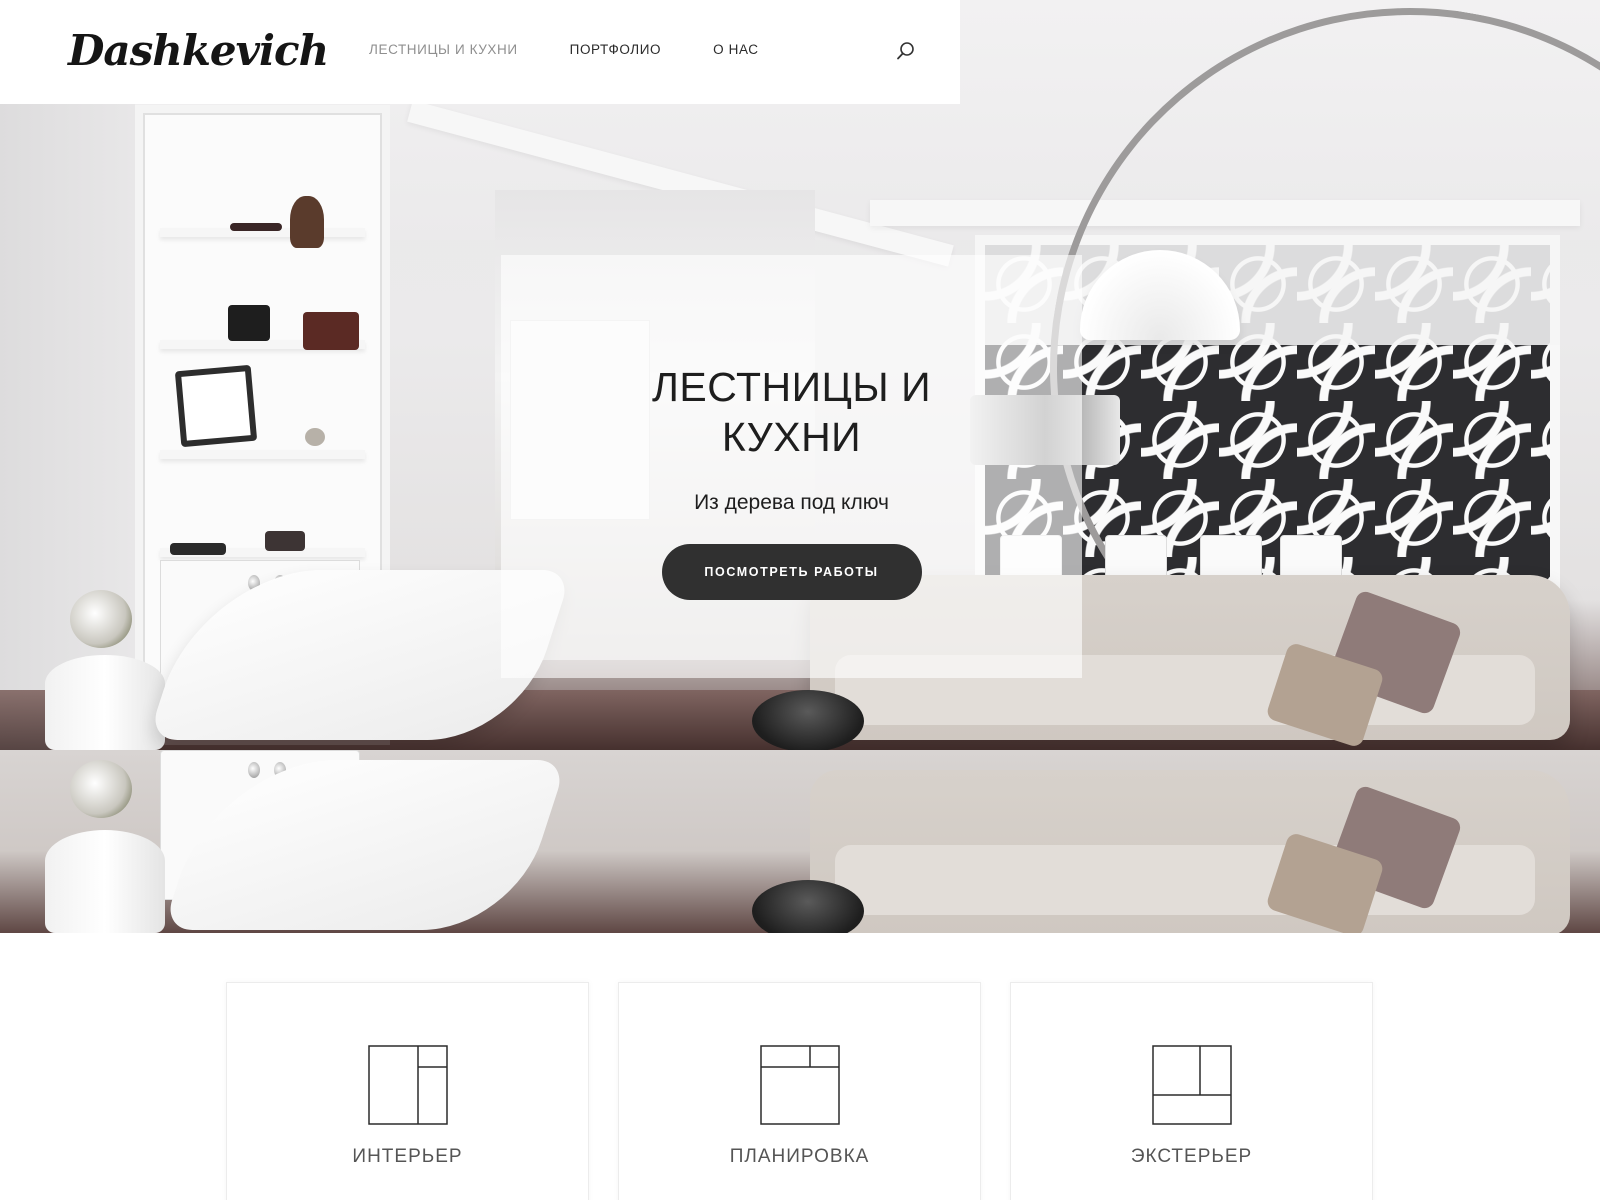  I want to click on main-nav: Лестницы и кухни Портфолио О нас, so click(564, 50).